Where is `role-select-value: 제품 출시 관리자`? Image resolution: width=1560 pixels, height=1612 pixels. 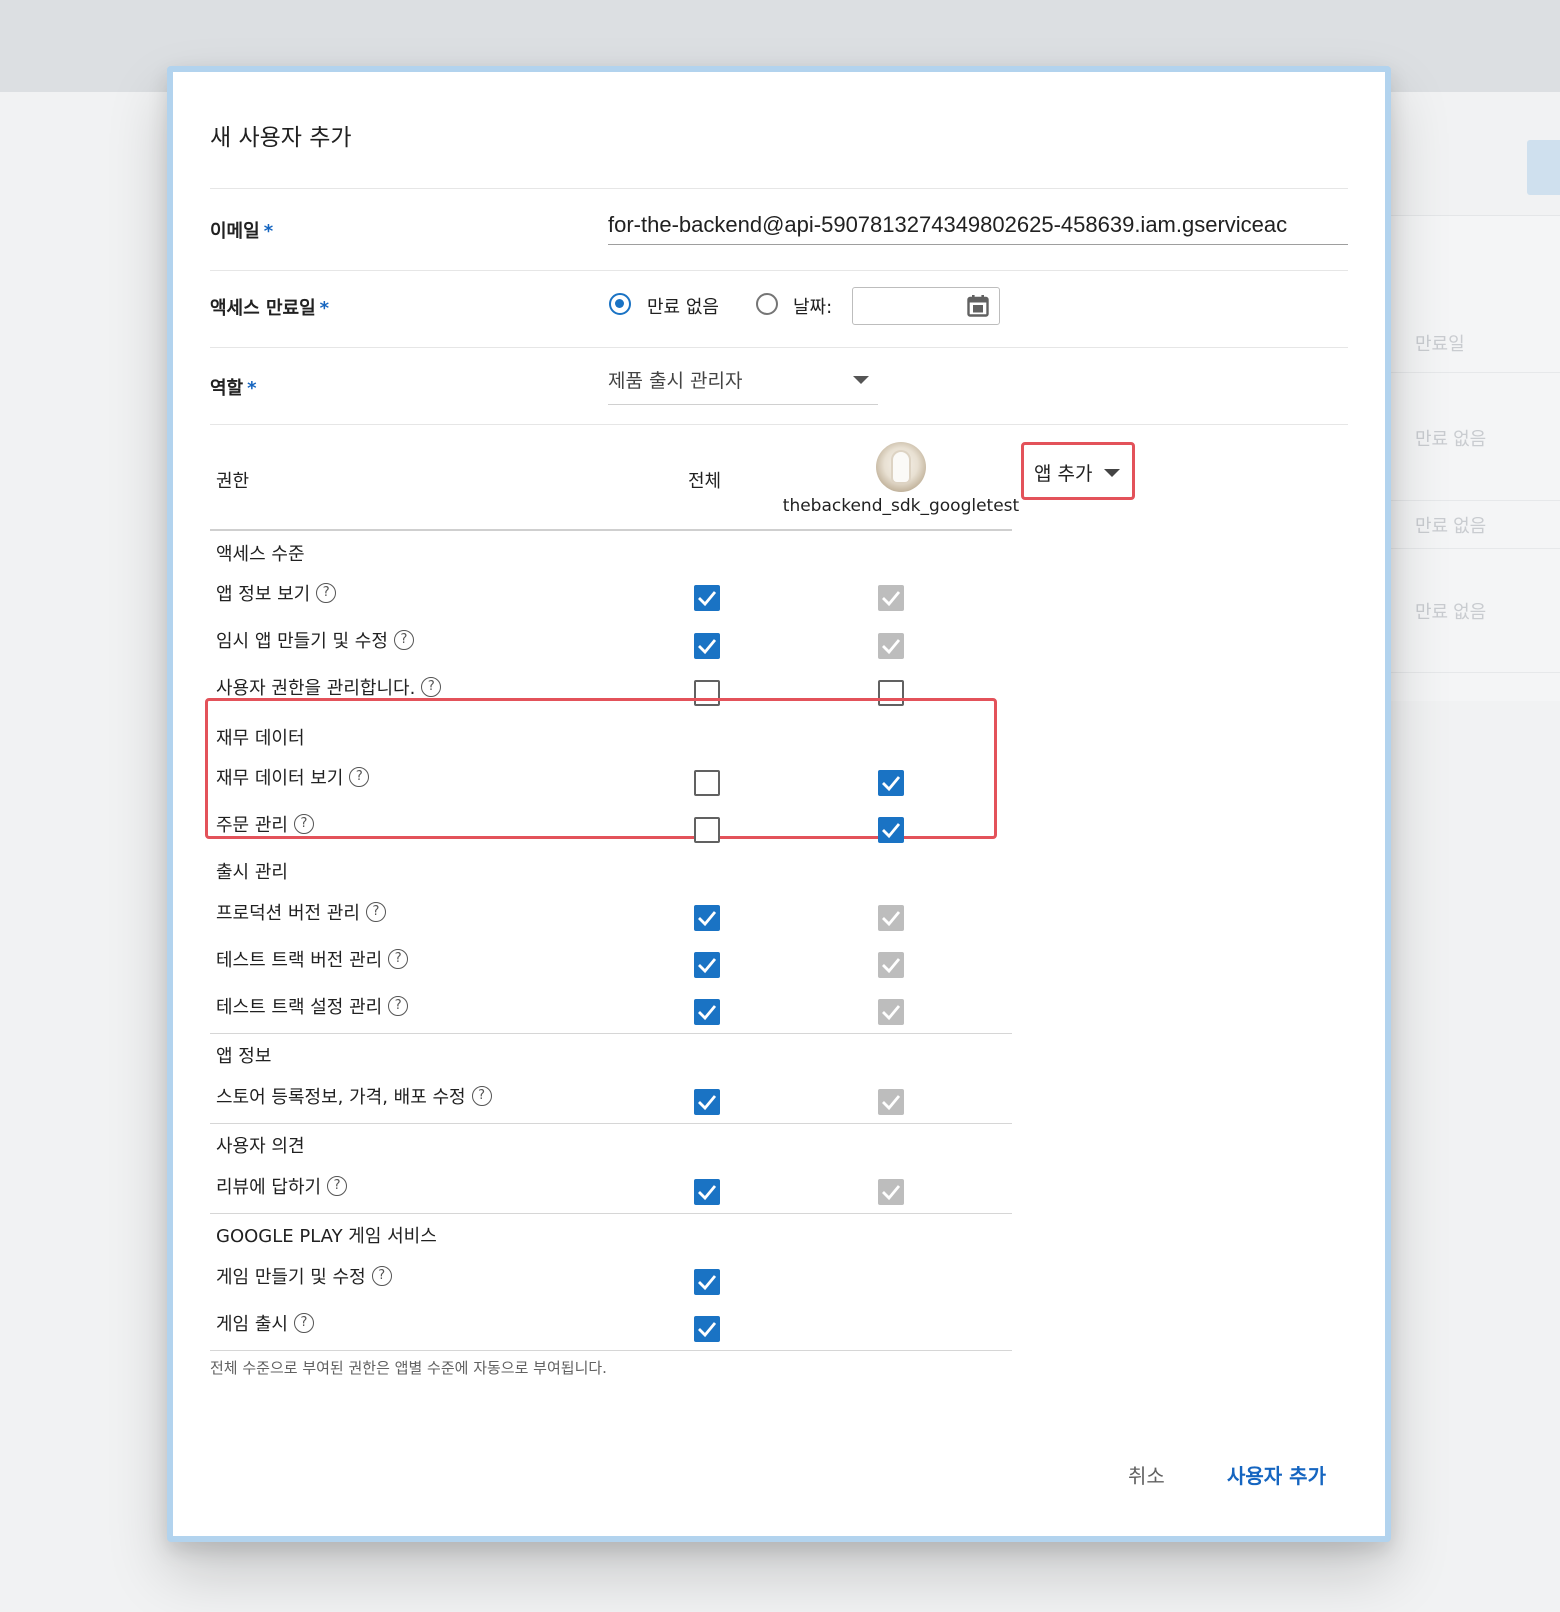
role-select-value: 제품 출시 관리자 is located at coordinates (675, 381).